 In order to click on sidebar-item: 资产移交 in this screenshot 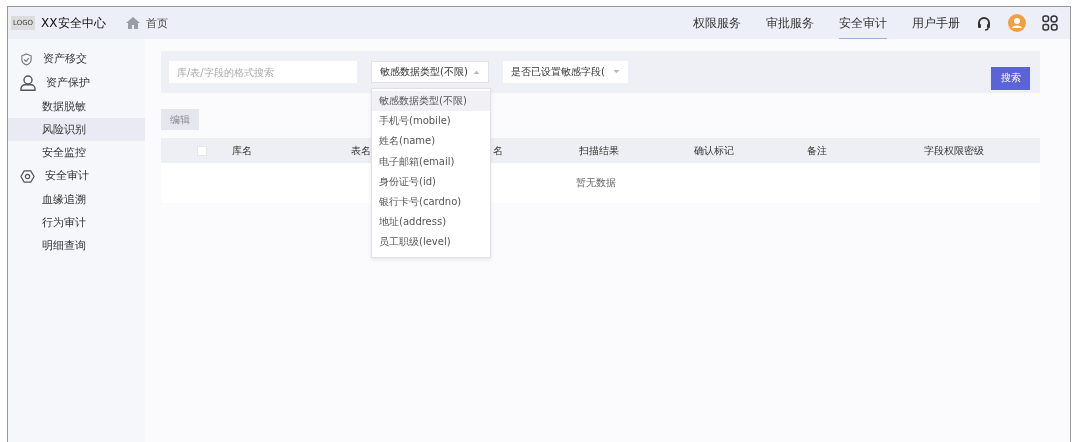, I will do `click(76, 59)`.